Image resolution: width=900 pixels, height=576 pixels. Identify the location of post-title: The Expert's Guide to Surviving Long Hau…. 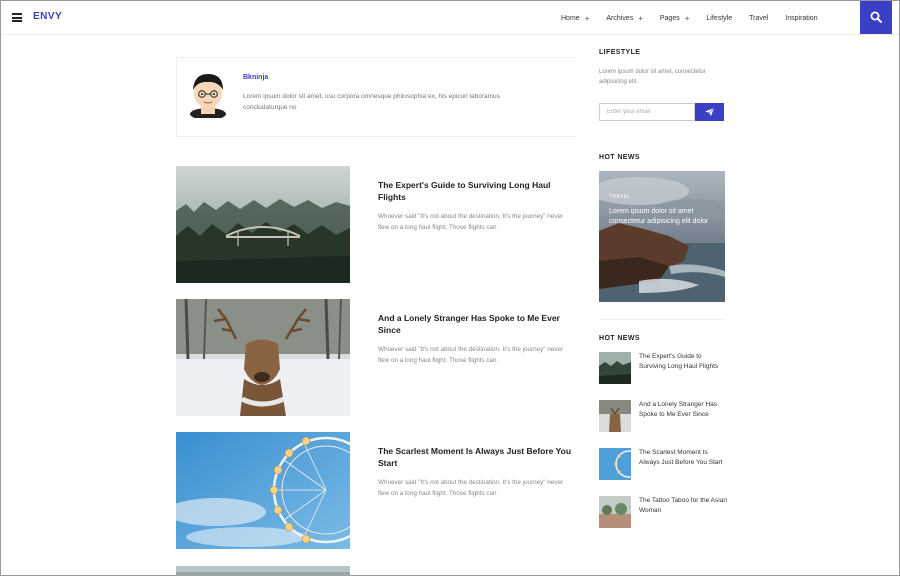
(478, 191).